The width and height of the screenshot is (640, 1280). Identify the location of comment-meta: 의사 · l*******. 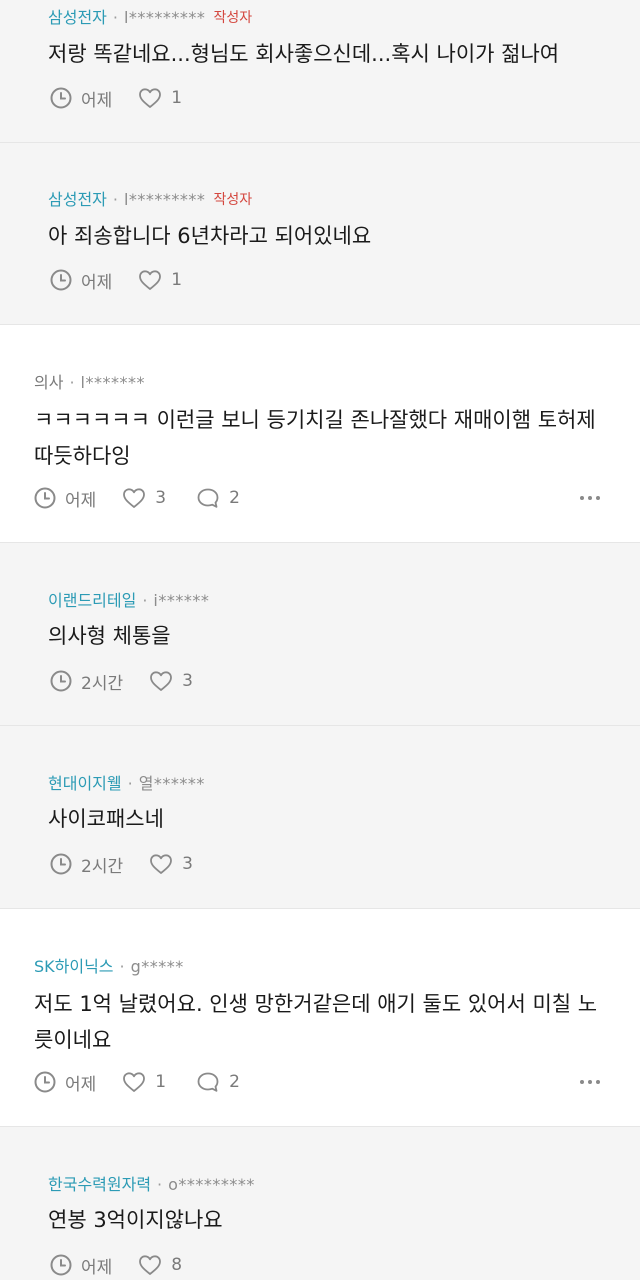
(89, 383).